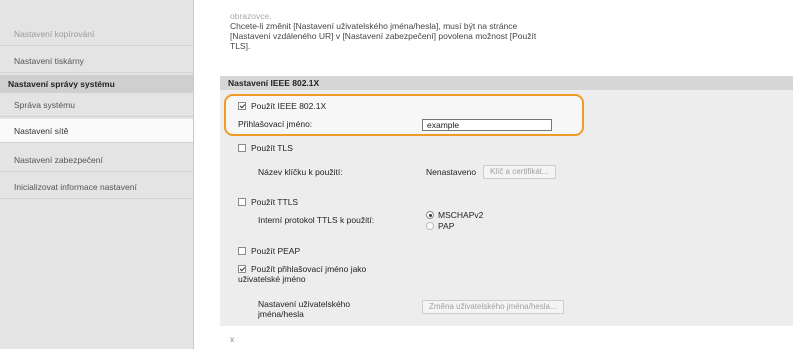 The height and width of the screenshot is (349, 793). I want to click on use-peap-label: Použít PEAP, so click(276, 251).